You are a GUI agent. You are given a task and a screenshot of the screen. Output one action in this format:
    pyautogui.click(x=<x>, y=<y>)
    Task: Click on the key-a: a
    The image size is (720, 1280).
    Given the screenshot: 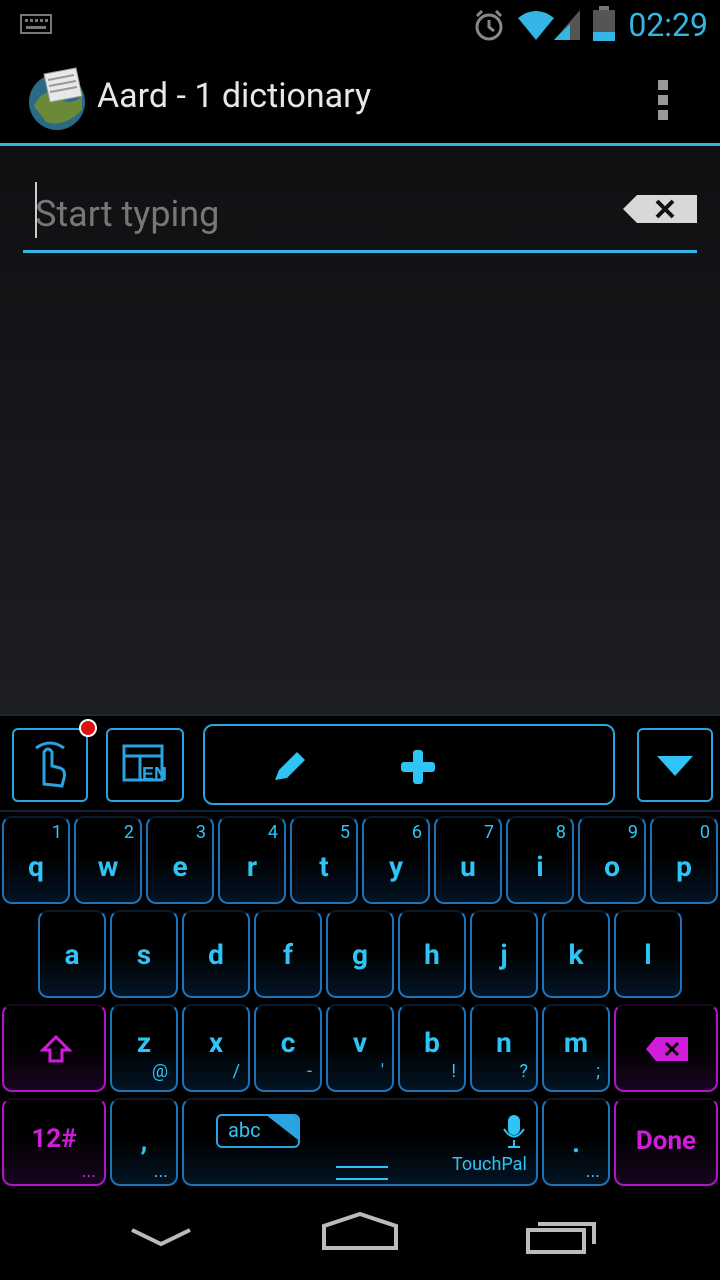 What is the action you would take?
    pyautogui.click(x=72, y=954)
    